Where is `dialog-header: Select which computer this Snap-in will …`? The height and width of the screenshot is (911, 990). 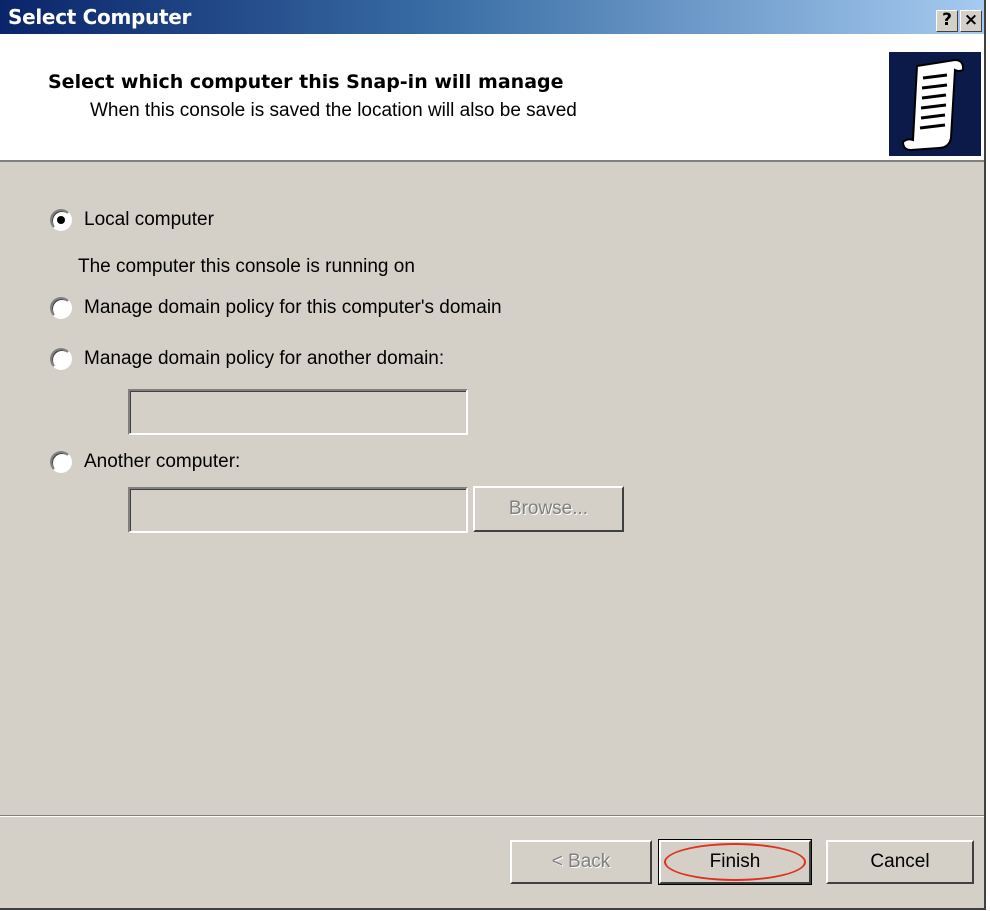
dialog-header: Select which computer this Snap-in will … is located at coordinates (492, 98).